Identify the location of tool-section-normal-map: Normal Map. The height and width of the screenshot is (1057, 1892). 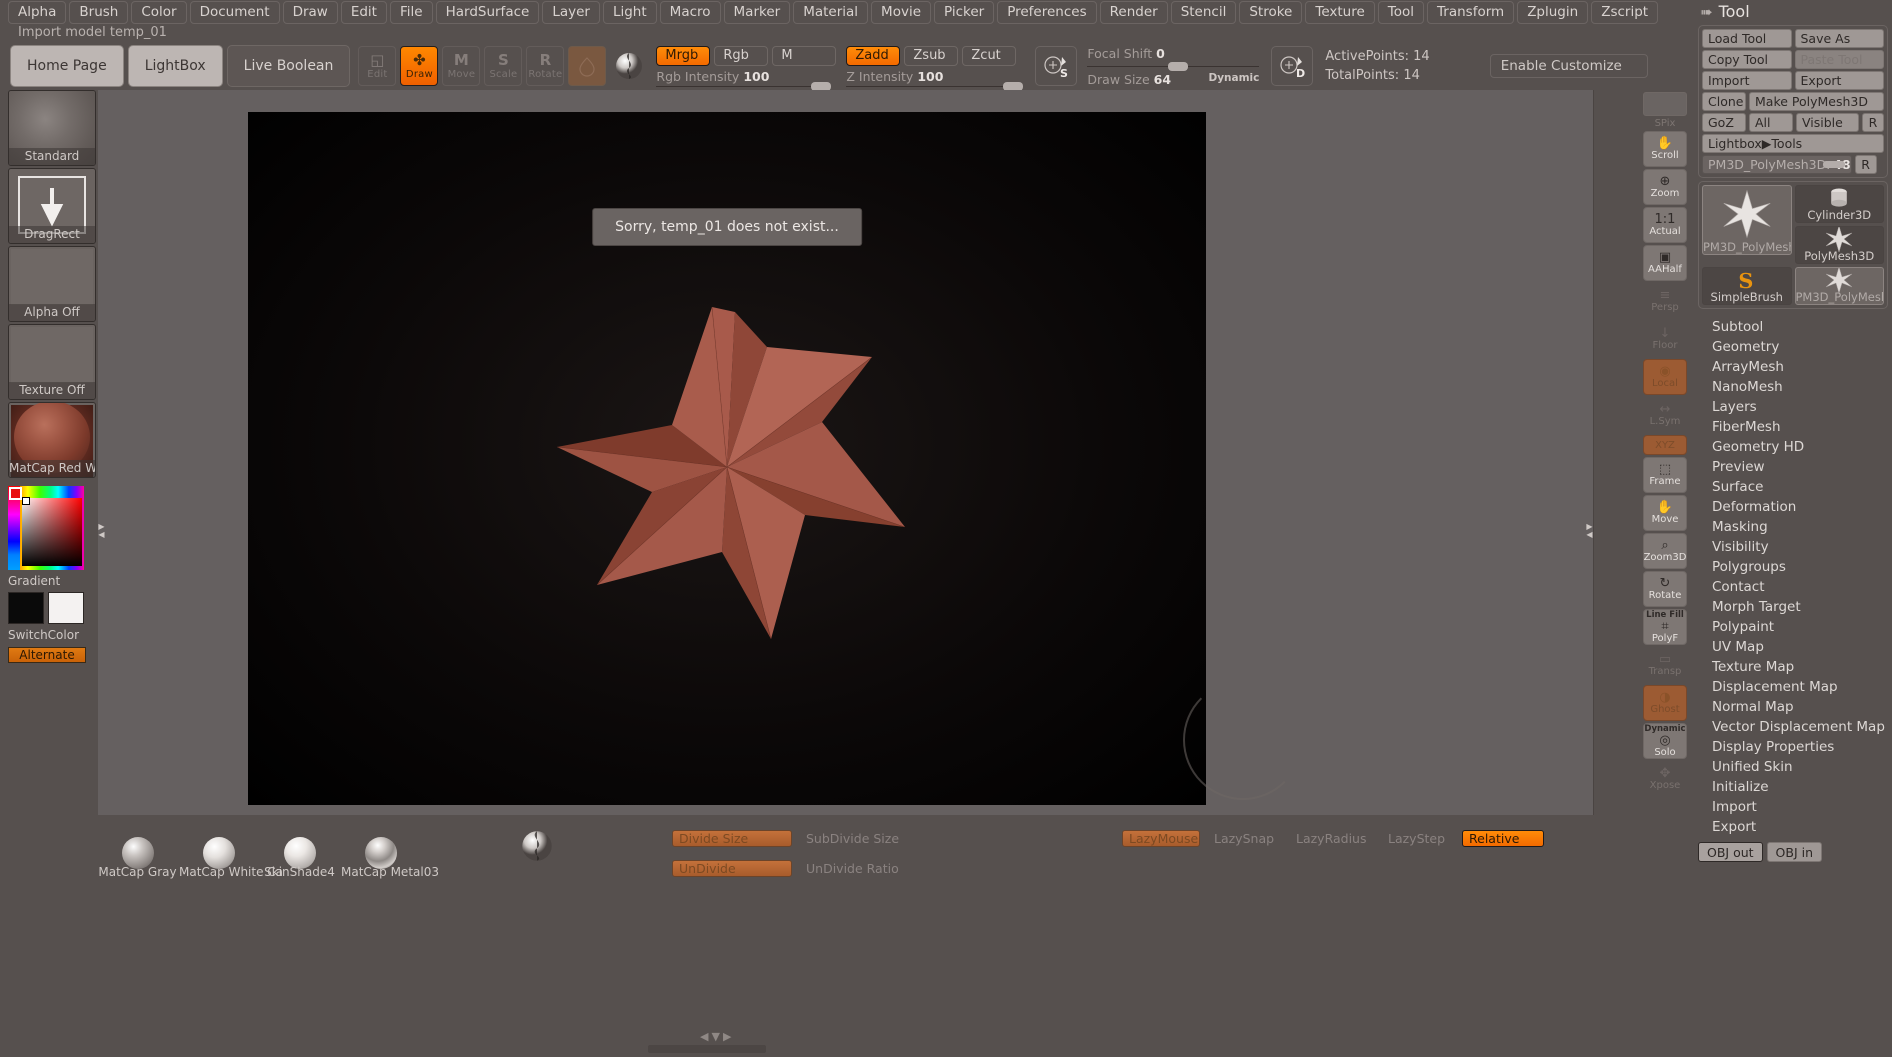
(1800, 707).